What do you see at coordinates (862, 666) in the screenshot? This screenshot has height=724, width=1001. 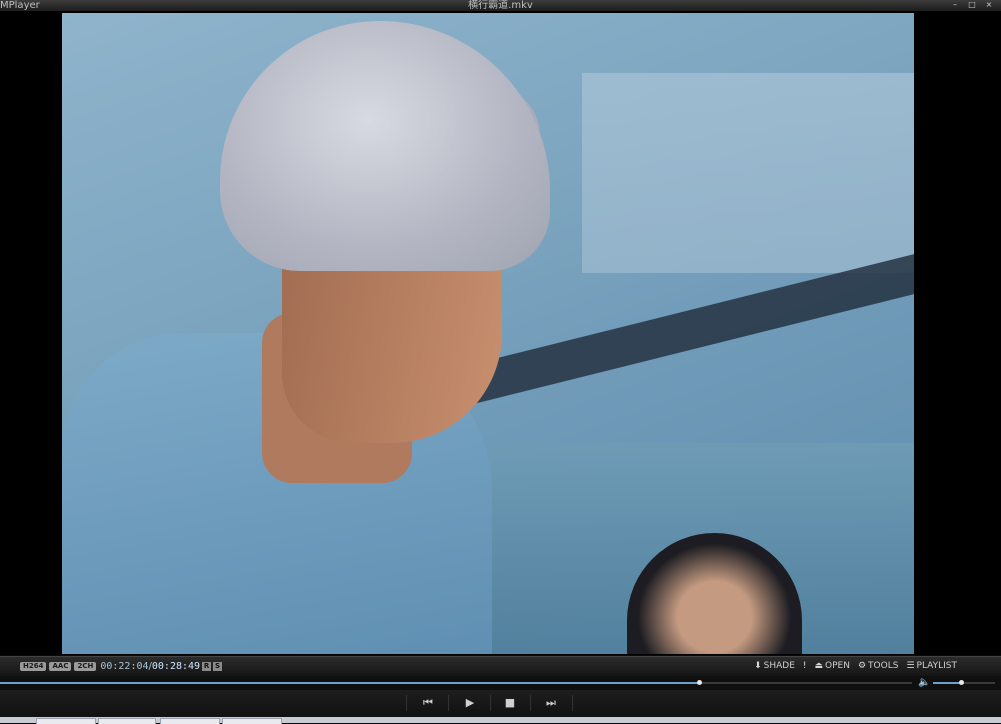 I see `gear-icon: ⚙` at bounding box center [862, 666].